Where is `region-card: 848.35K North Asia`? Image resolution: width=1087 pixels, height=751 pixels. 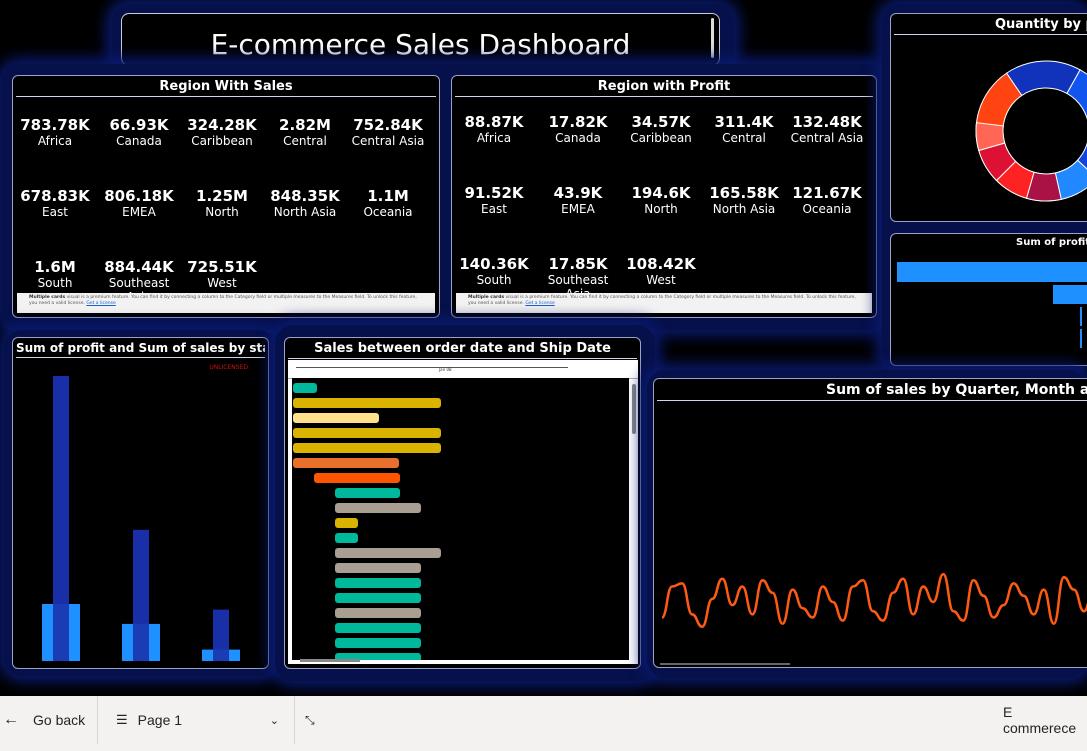 region-card: 848.35K North Asia is located at coordinates (305, 203).